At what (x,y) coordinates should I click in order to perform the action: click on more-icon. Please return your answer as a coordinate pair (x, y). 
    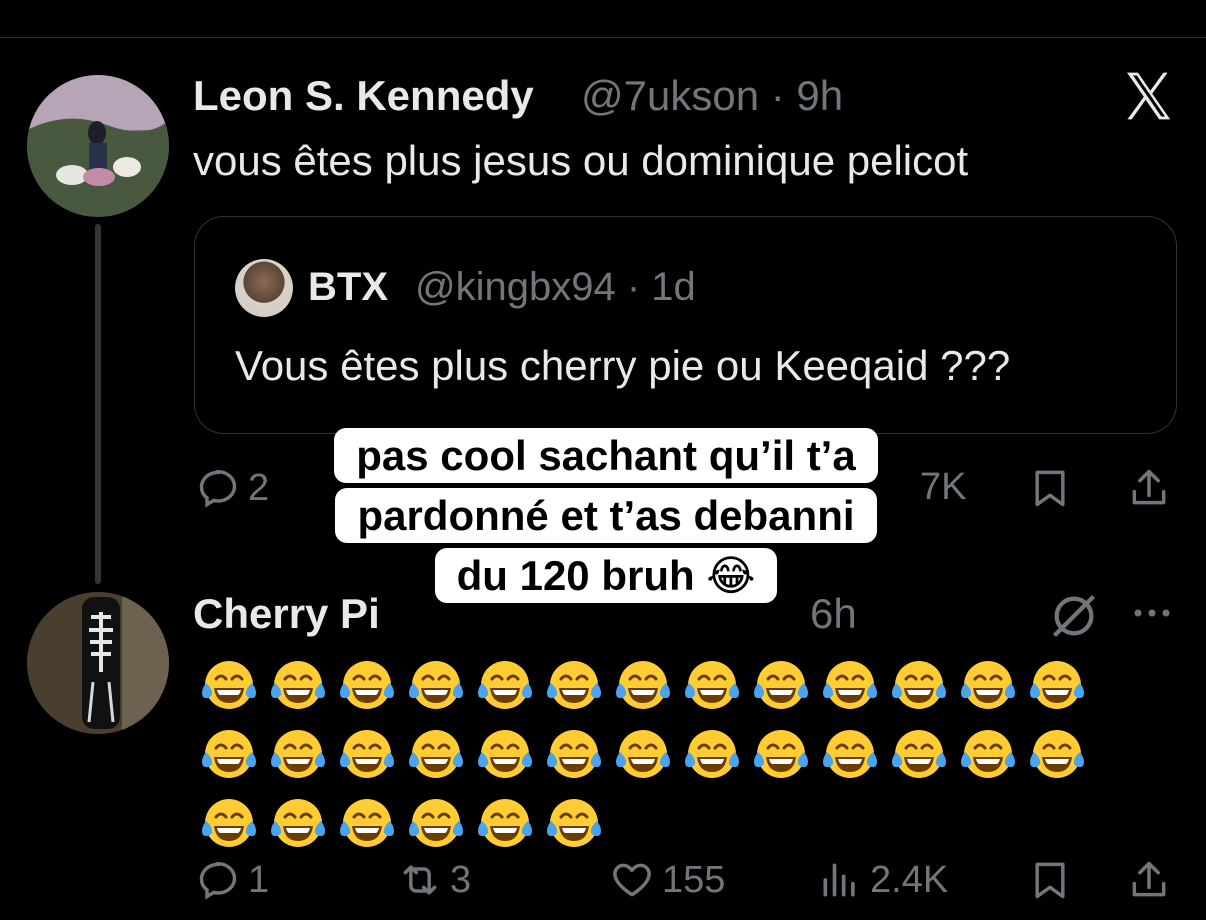
    Looking at the image, I should click on (1152, 613).